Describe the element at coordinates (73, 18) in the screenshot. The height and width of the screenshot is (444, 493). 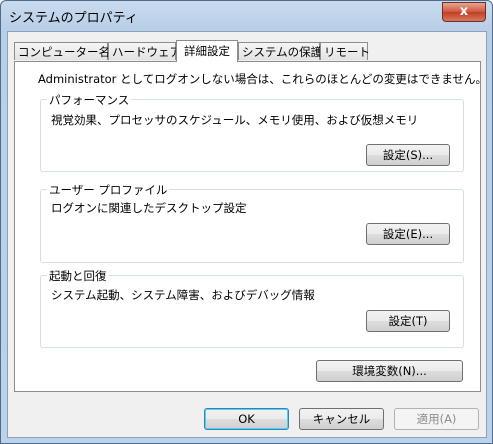
I see `window-title: システムのプロパティ` at that location.